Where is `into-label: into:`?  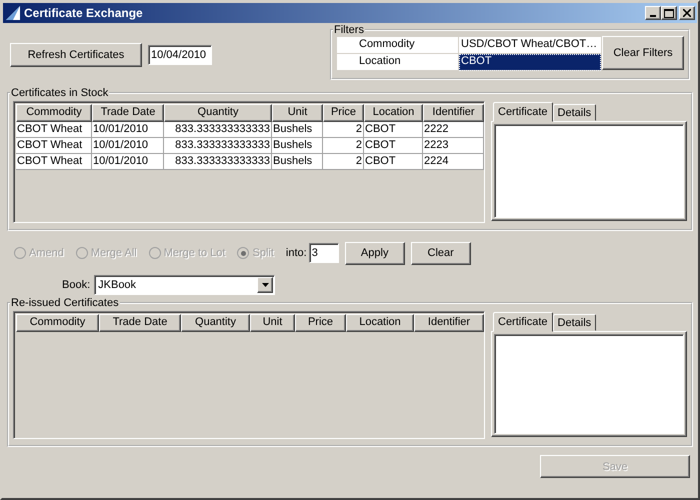 into-label: into: is located at coordinates (296, 253).